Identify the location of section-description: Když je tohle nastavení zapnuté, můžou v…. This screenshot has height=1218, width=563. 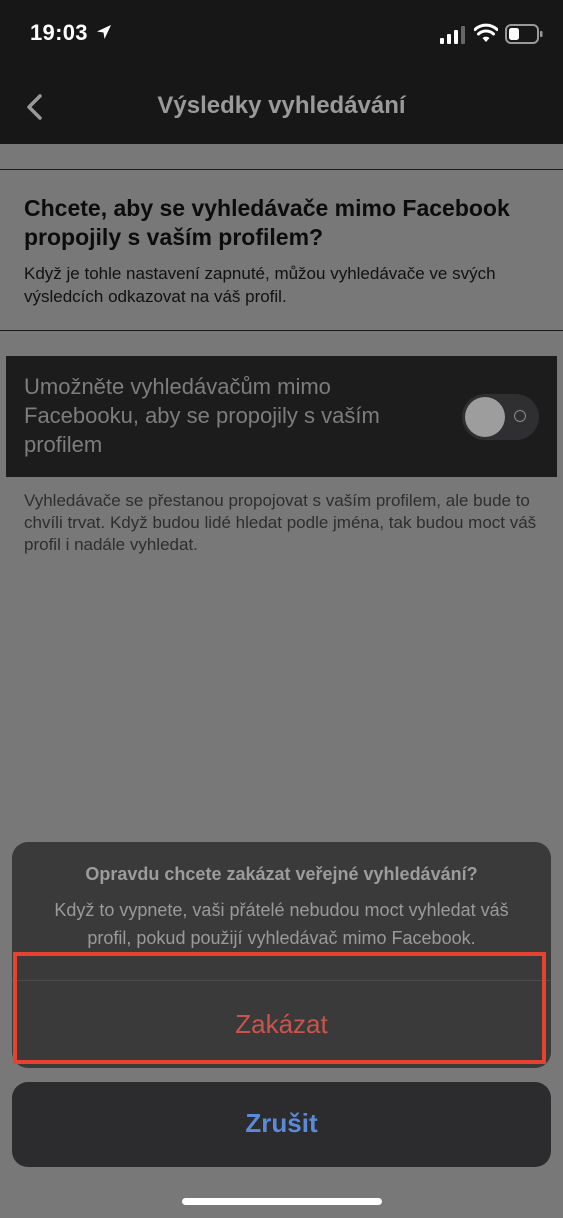
(260, 285).